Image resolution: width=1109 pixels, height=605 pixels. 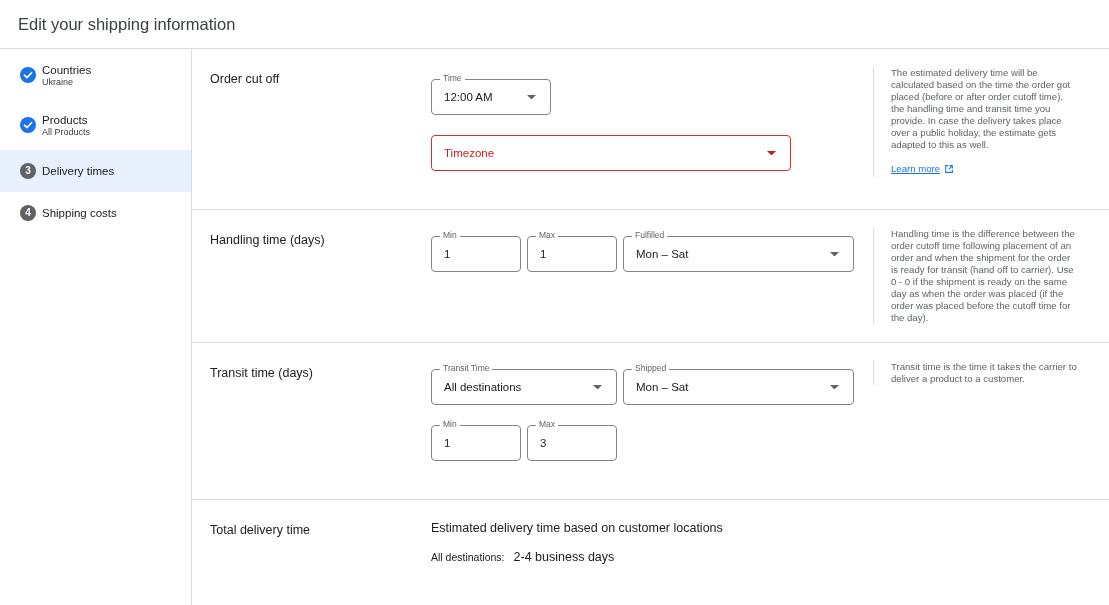 I want to click on field-label: Time, so click(x=452, y=78).